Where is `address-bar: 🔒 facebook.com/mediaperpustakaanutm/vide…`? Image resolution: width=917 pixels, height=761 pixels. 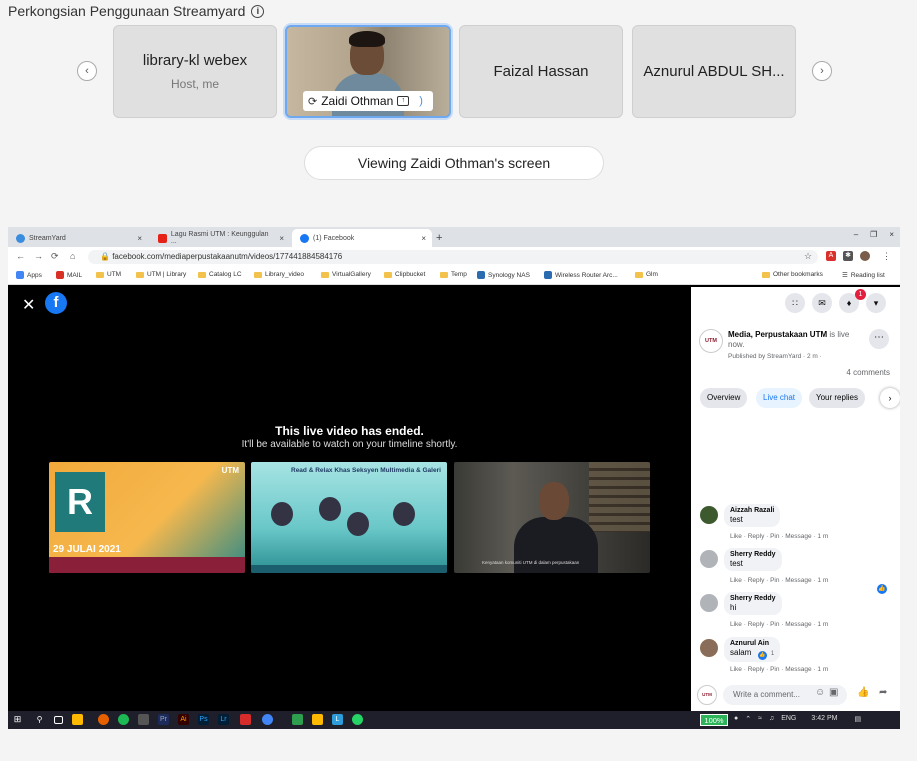
address-bar: 🔒 facebook.com/mediaperpustakaanutm/vide… is located at coordinates (453, 257).